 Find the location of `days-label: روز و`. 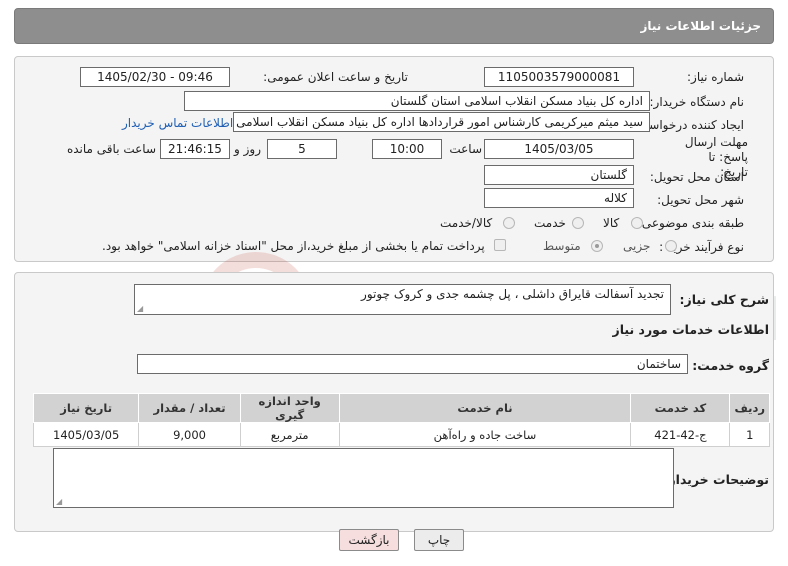

days-label: روز و is located at coordinates (247, 149).